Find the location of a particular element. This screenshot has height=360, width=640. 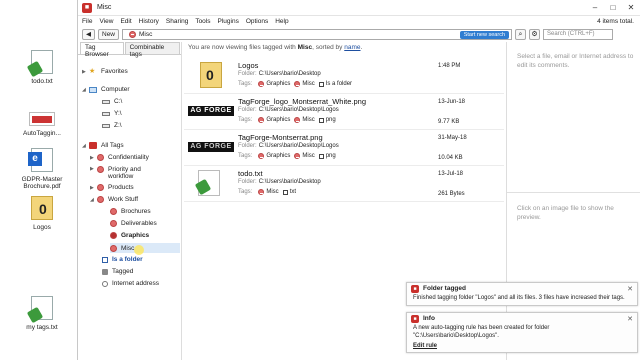

tree-item-priority: ▶ Priority and workflow is located at coordinates (130, 173).